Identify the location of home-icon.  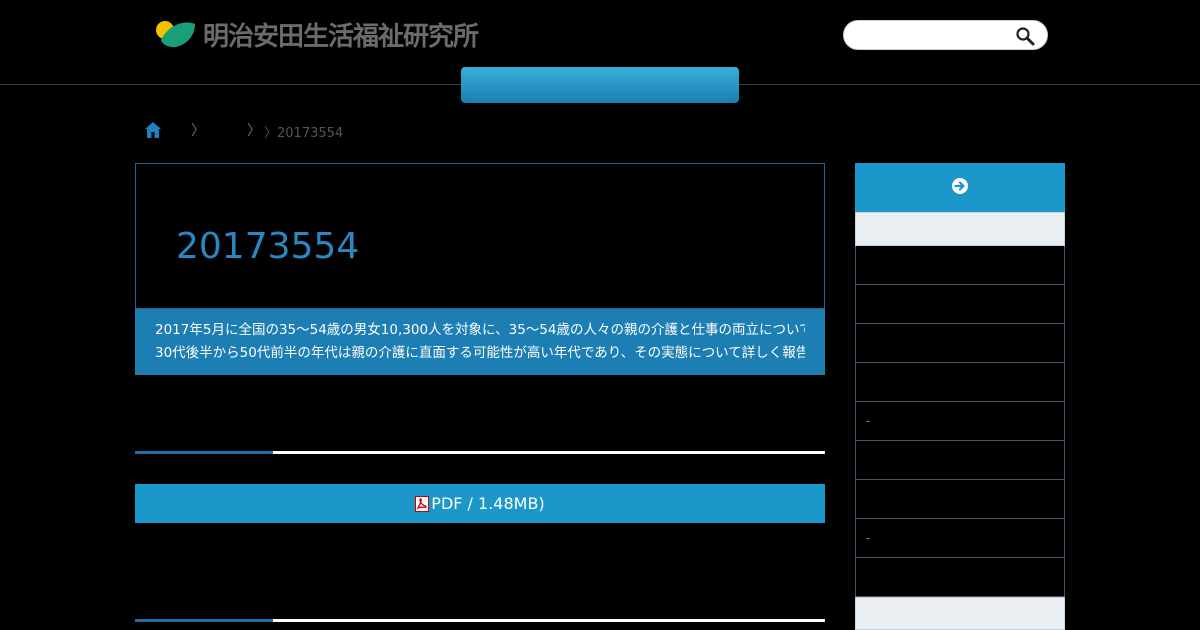
(153, 130).